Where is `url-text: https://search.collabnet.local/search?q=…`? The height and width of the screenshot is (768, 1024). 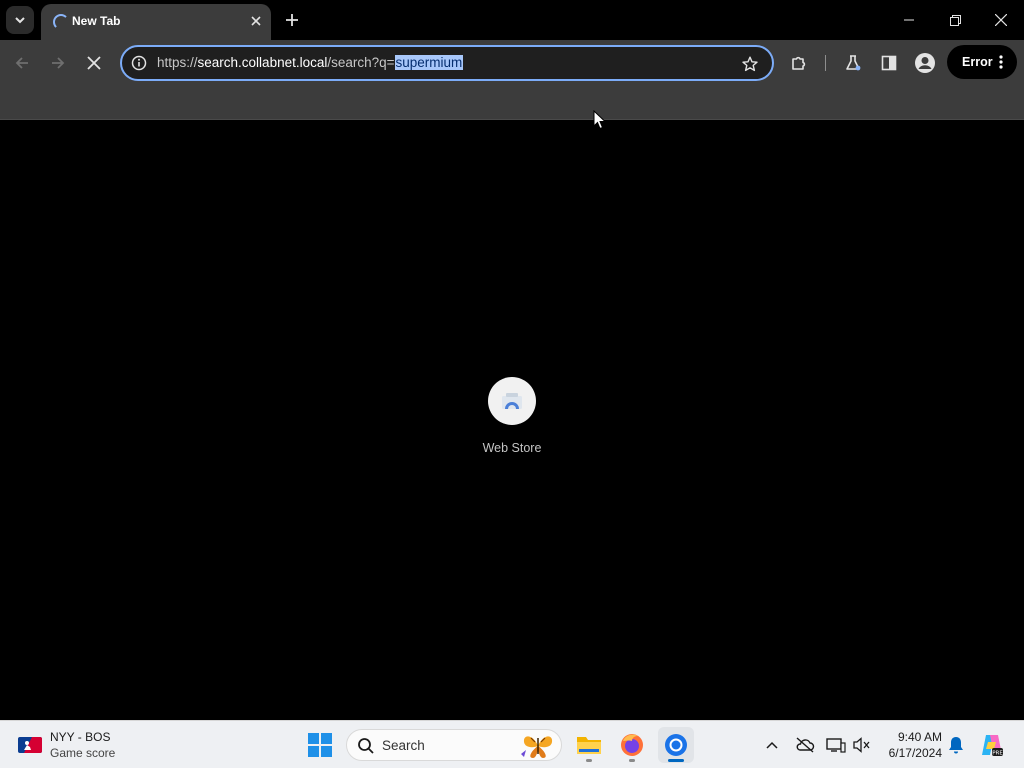 url-text: https://search.collabnet.local/search?q=… is located at coordinates (310, 62).